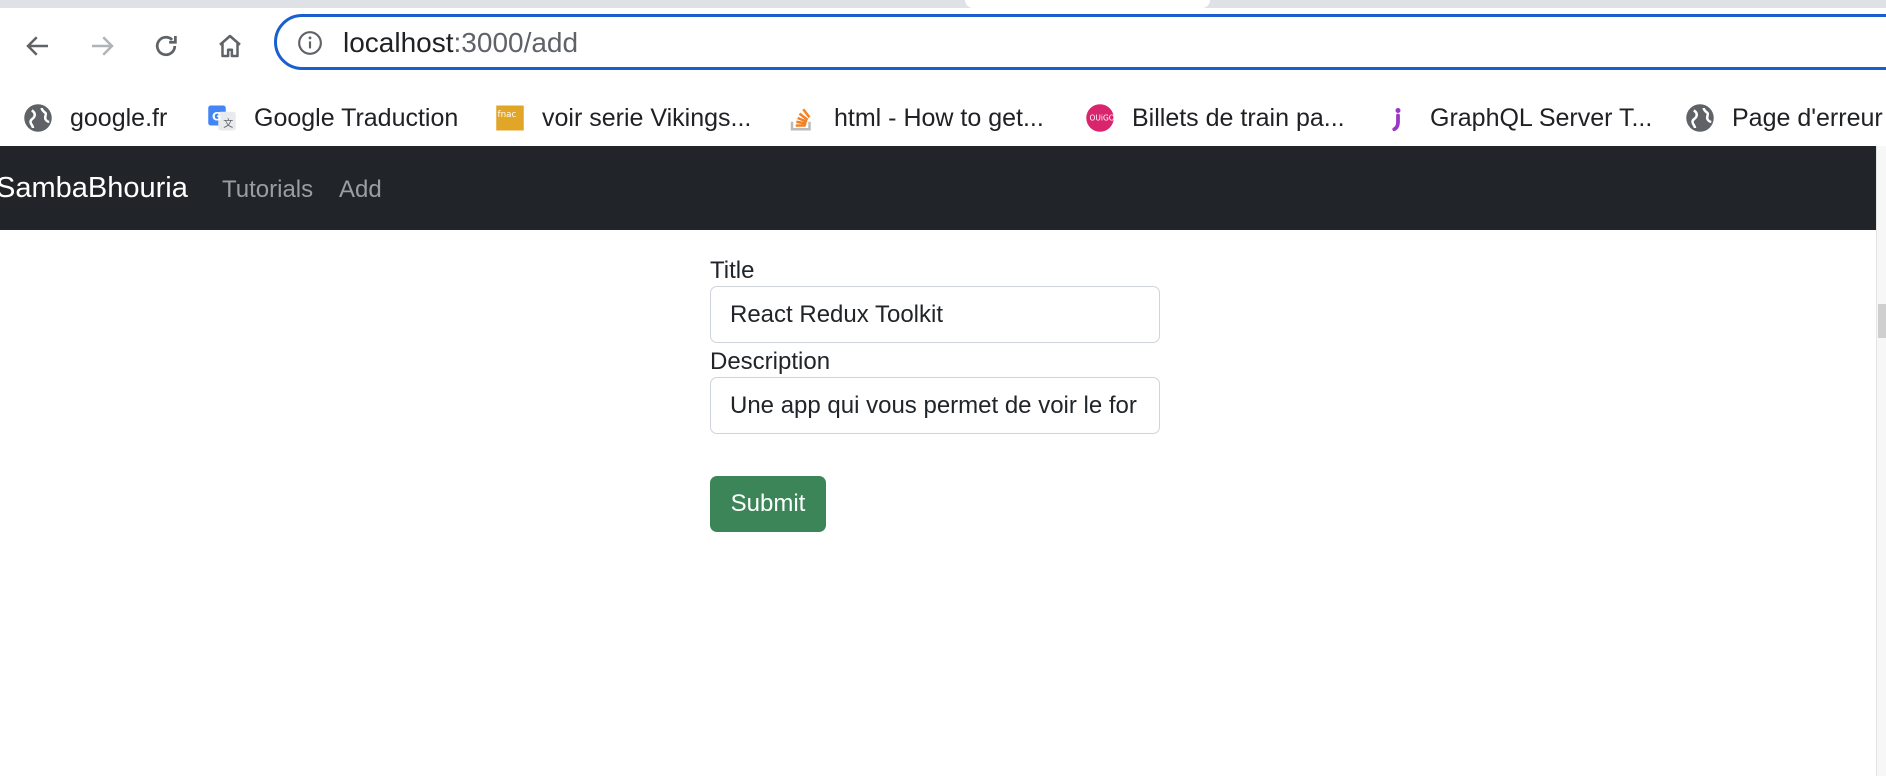 This screenshot has width=1886, height=776. What do you see at coordinates (1398, 118) in the screenshot?
I see `graphql-icon` at bounding box center [1398, 118].